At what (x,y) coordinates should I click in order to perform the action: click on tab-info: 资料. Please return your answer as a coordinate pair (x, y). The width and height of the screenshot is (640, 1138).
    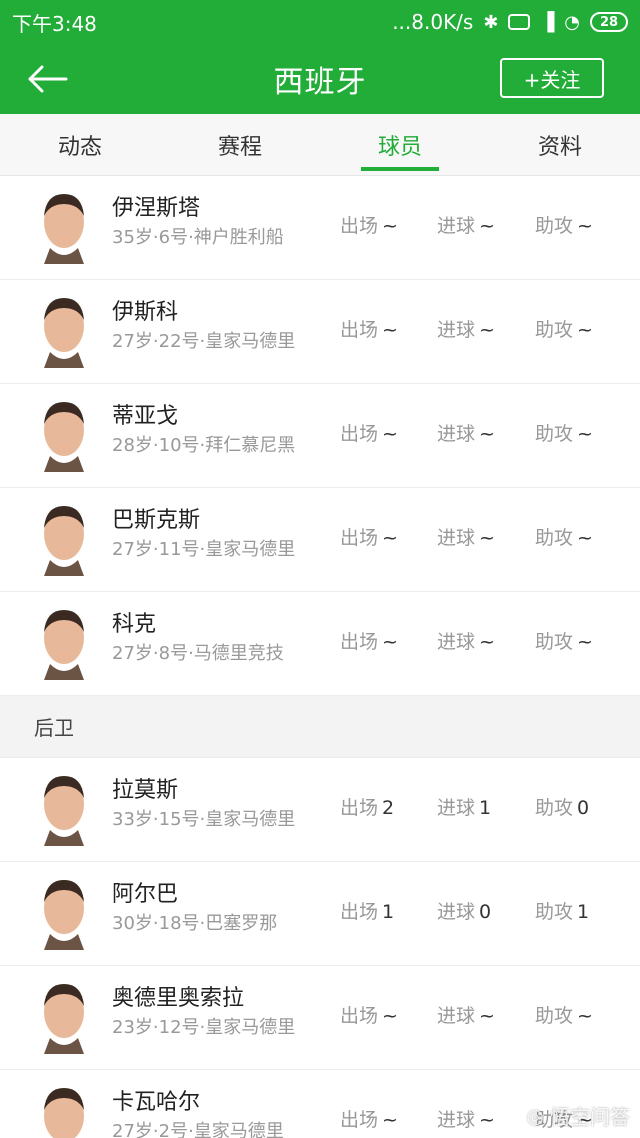
    Looking at the image, I should click on (560, 144).